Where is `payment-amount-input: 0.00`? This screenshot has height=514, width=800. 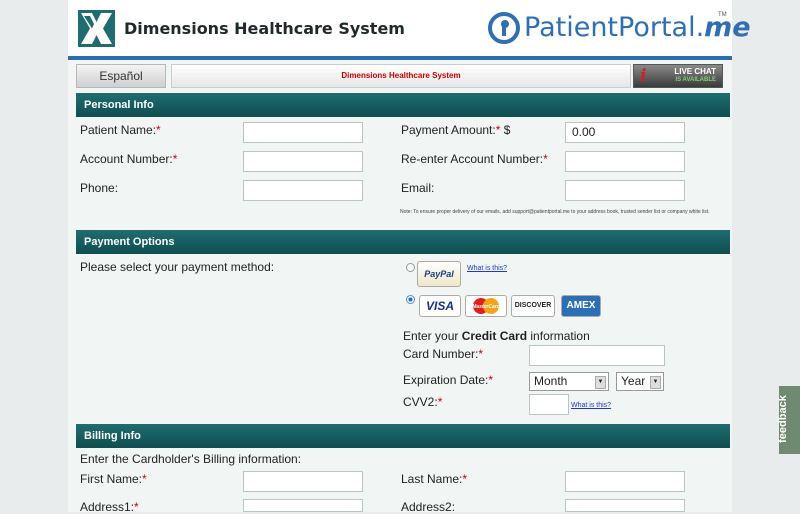 payment-amount-input: 0.00 is located at coordinates (625, 132).